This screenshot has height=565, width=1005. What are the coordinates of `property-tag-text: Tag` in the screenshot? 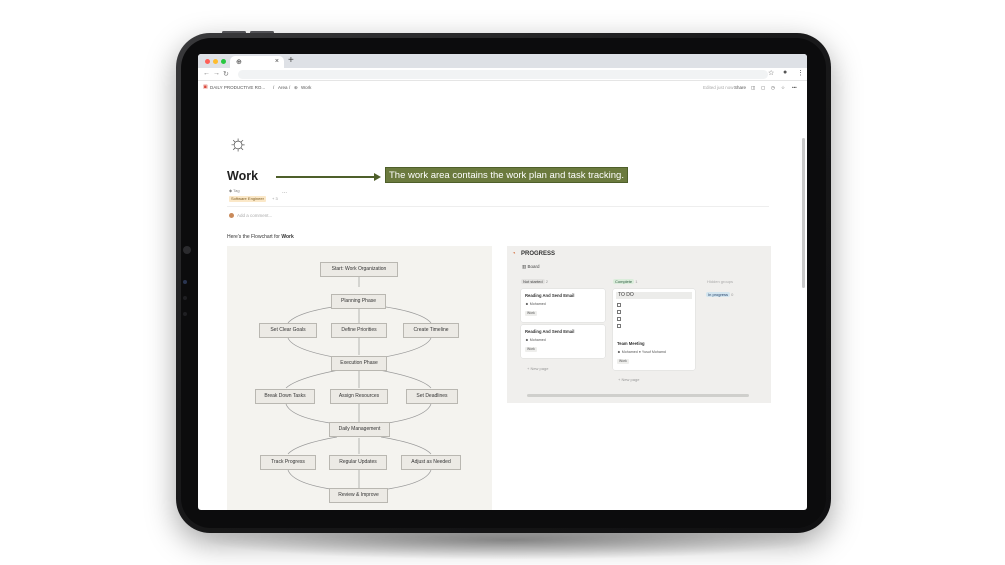 It's located at (236, 190).